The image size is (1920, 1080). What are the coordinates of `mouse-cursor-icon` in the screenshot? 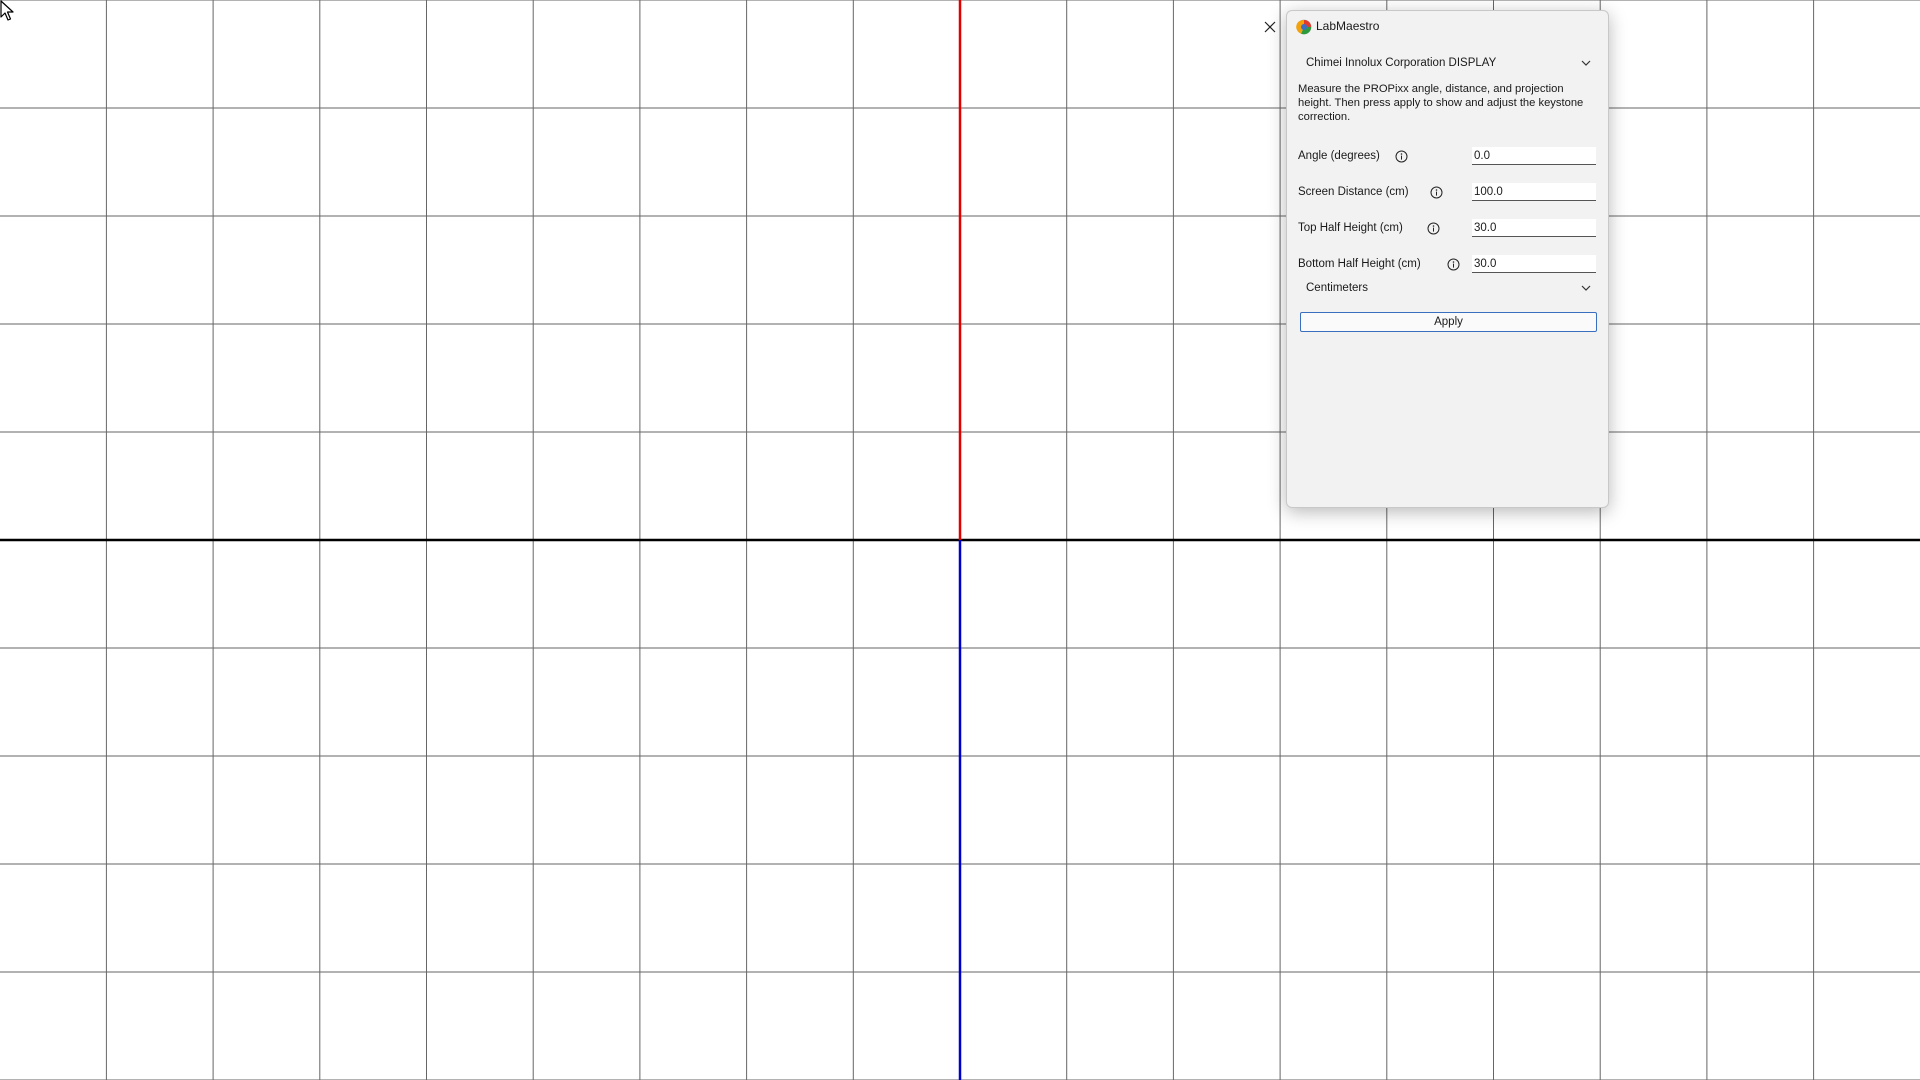 It's located at (7, 10).